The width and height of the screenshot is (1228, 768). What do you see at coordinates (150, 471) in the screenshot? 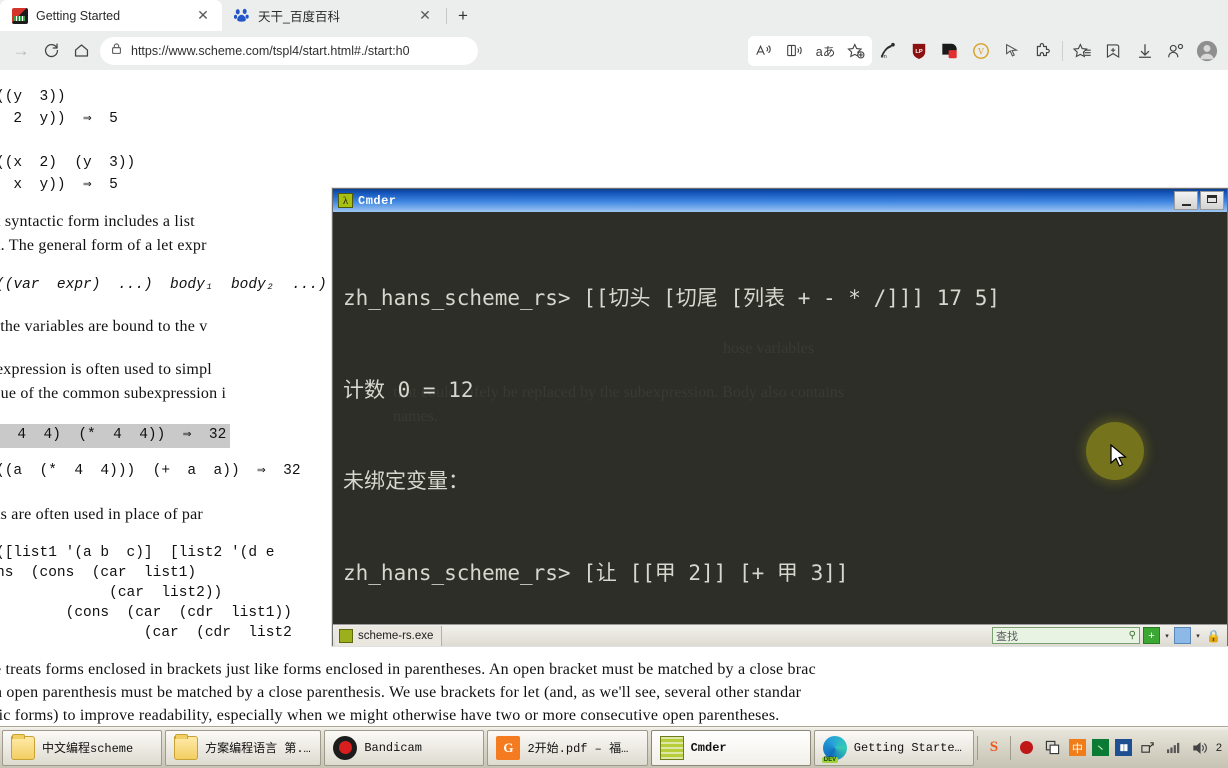
I see `code-line: ((a (* 4 4))) (+ a a)) ⇒ 32` at bounding box center [150, 471].